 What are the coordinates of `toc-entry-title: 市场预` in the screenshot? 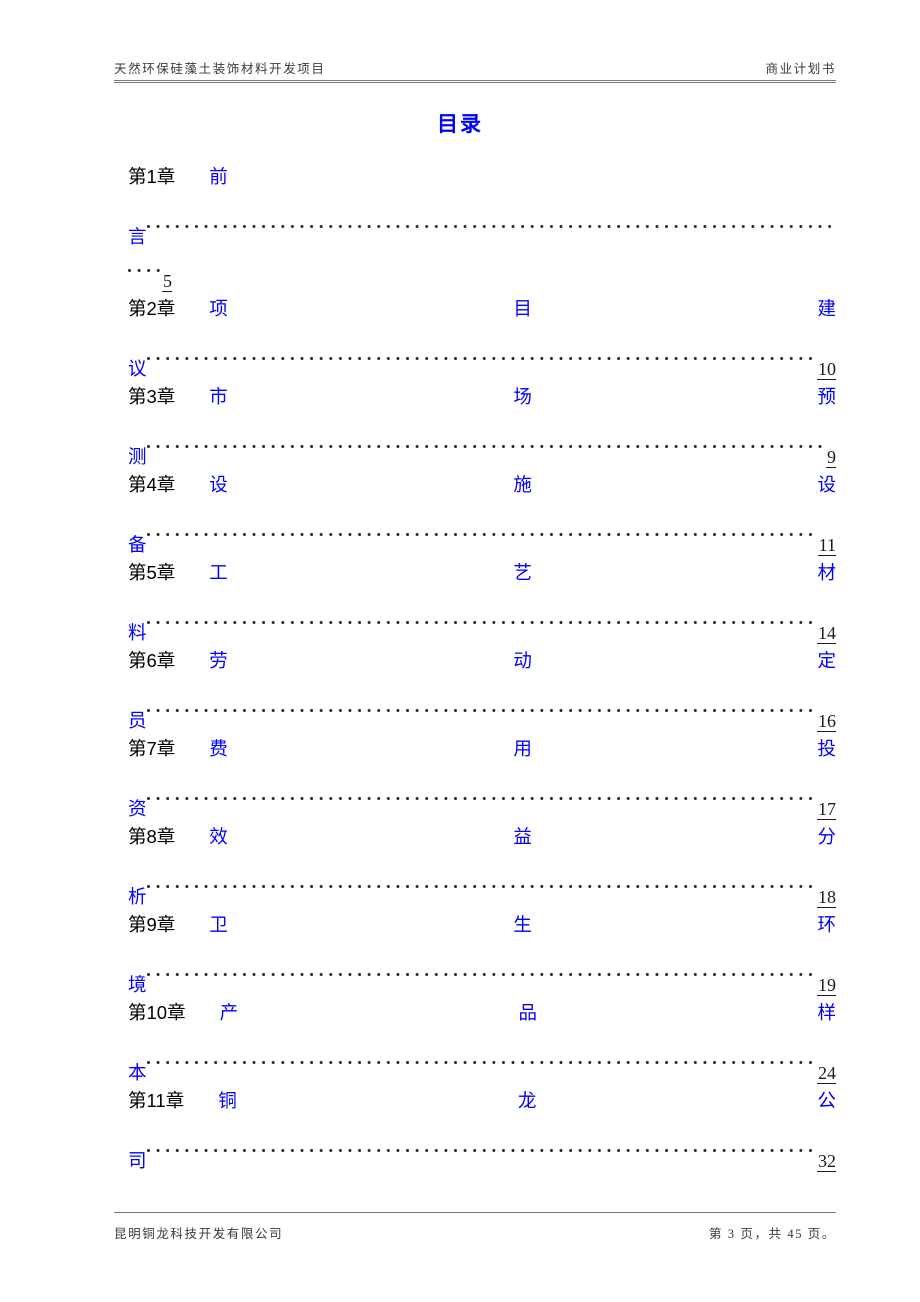 It's located at (522, 397).